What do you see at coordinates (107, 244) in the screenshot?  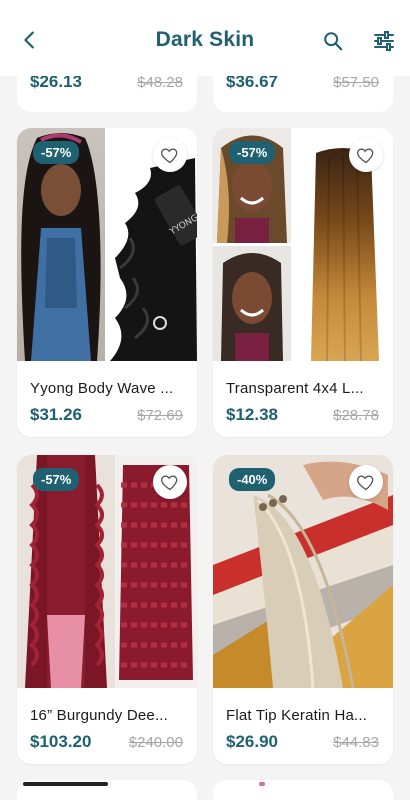 I see `product-image: YYONG -57%` at bounding box center [107, 244].